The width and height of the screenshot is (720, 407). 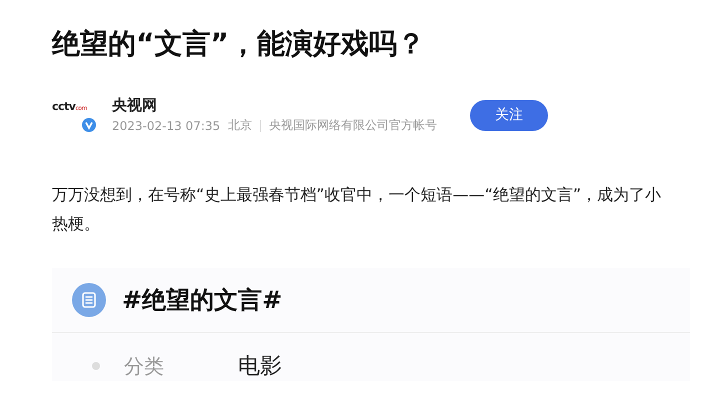 What do you see at coordinates (509, 115) in the screenshot?
I see `follow-button: 关注` at bounding box center [509, 115].